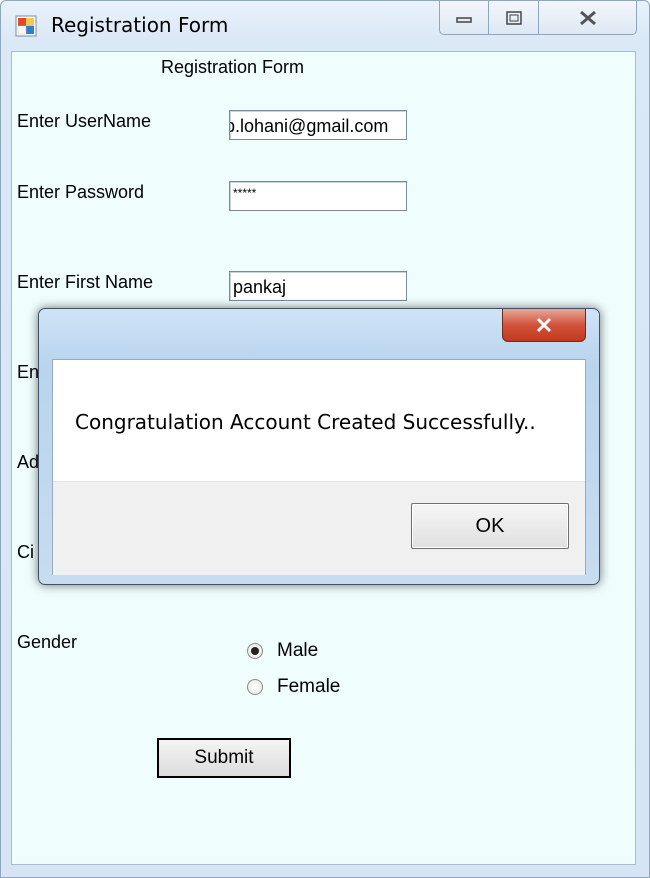 The image size is (650, 878). I want to click on last-name-label: En, so click(28, 372).